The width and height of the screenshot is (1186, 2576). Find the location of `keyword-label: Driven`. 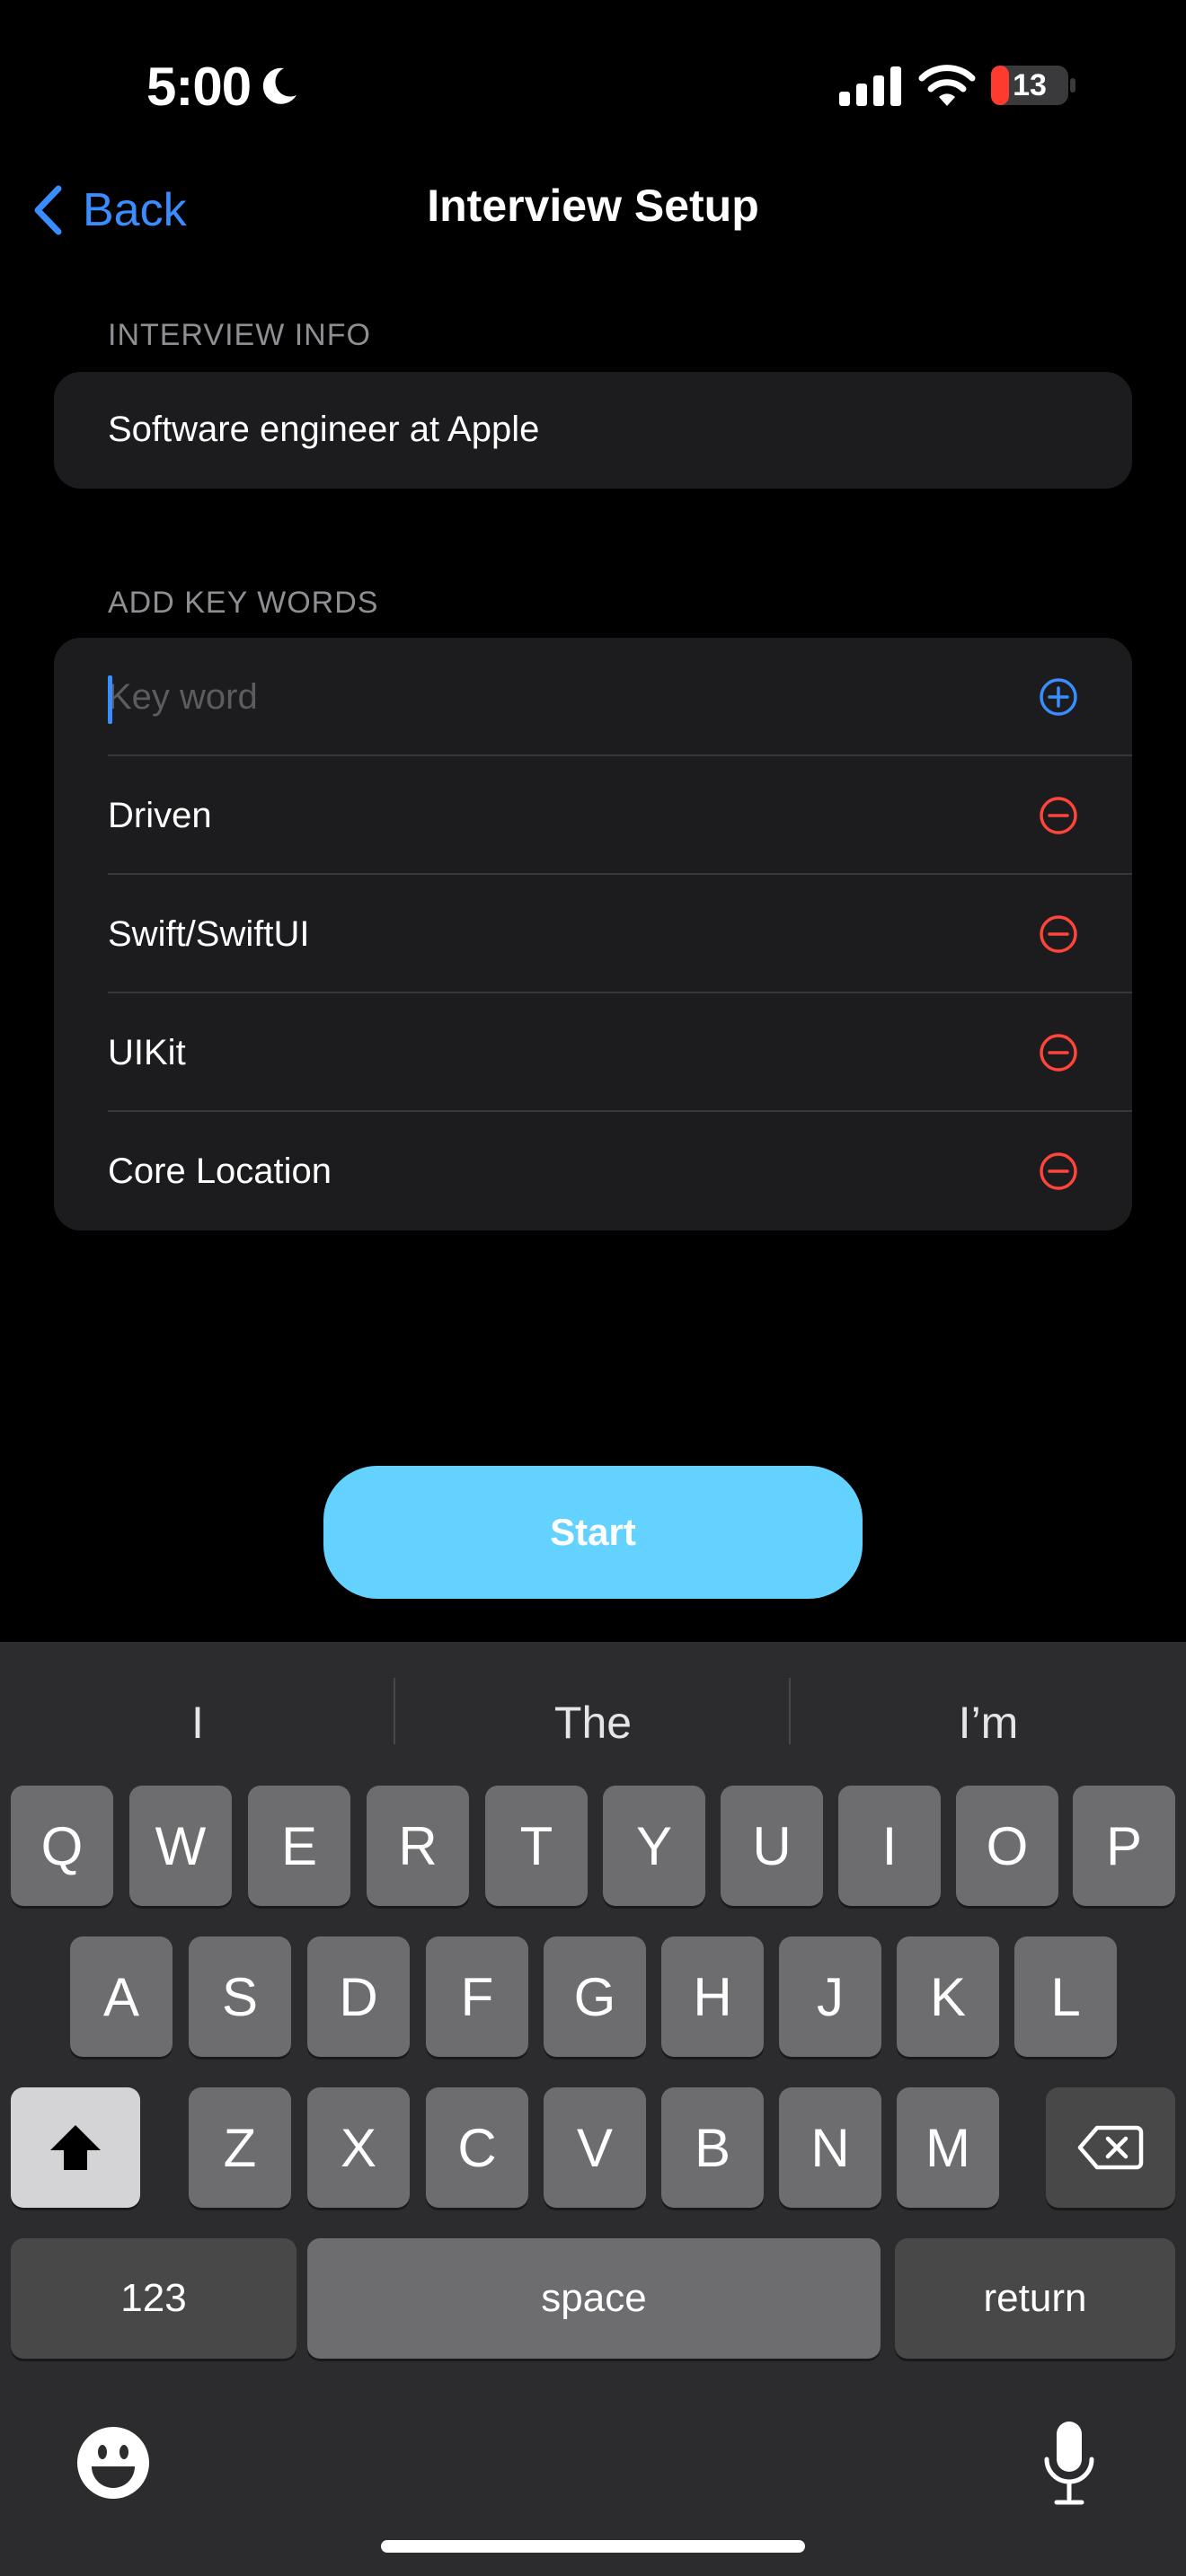

keyword-label: Driven is located at coordinates (160, 815).